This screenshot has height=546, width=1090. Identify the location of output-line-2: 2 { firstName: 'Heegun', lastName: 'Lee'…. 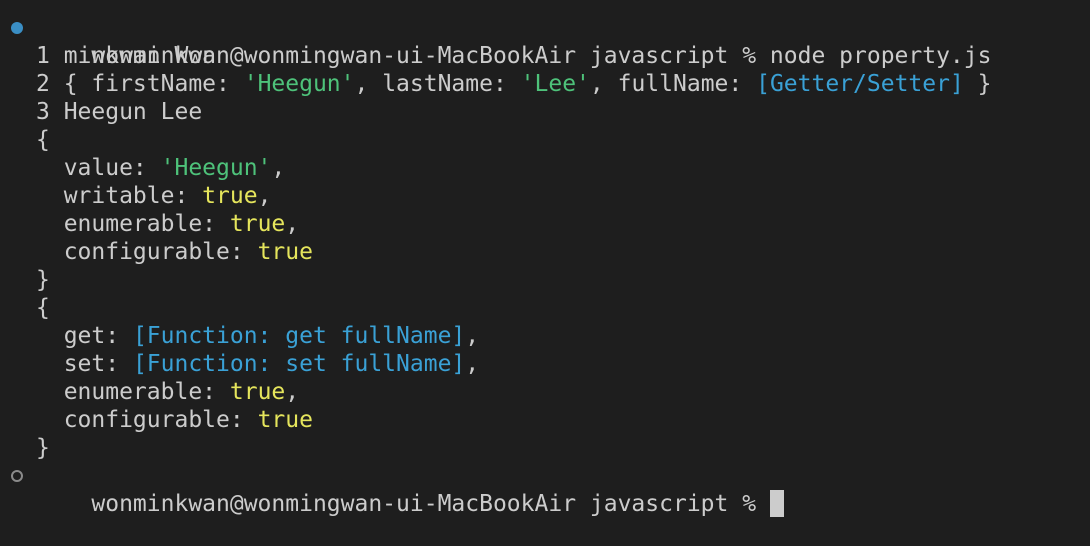
(514, 84).